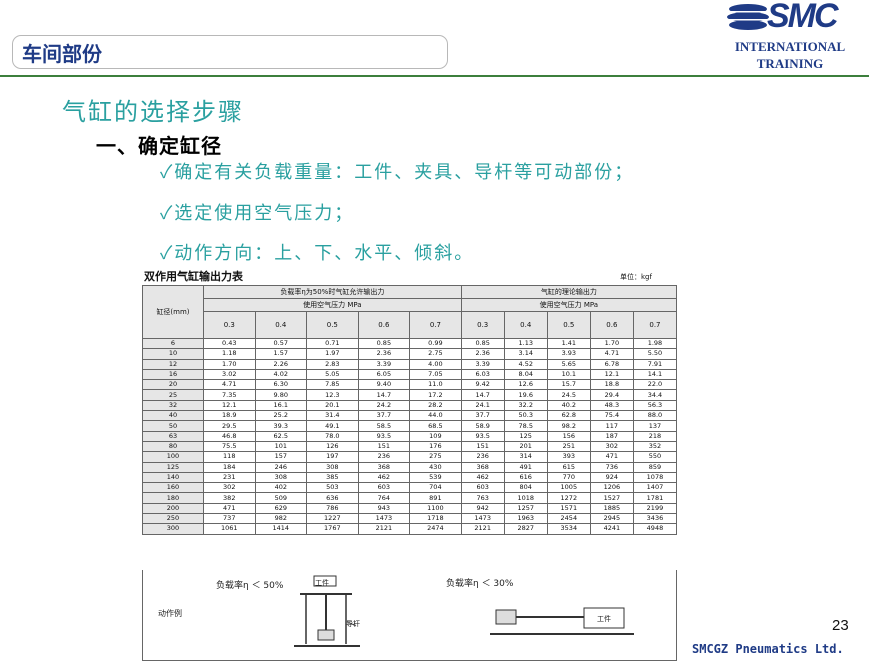 Image resolution: width=869 pixels, height=666 pixels. What do you see at coordinates (482, 374) in the screenshot?
I see `force-cell: 6.03` at bounding box center [482, 374].